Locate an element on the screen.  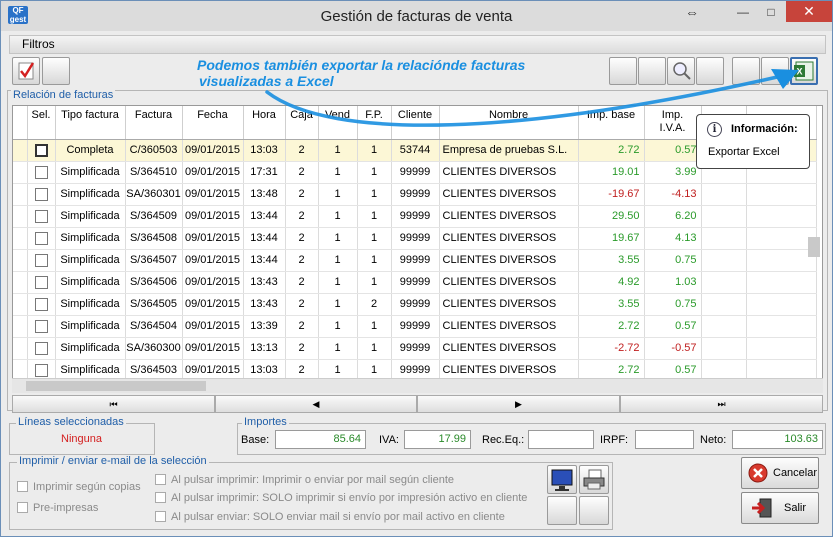
exit-door-icon is located at coordinates (762, 508).